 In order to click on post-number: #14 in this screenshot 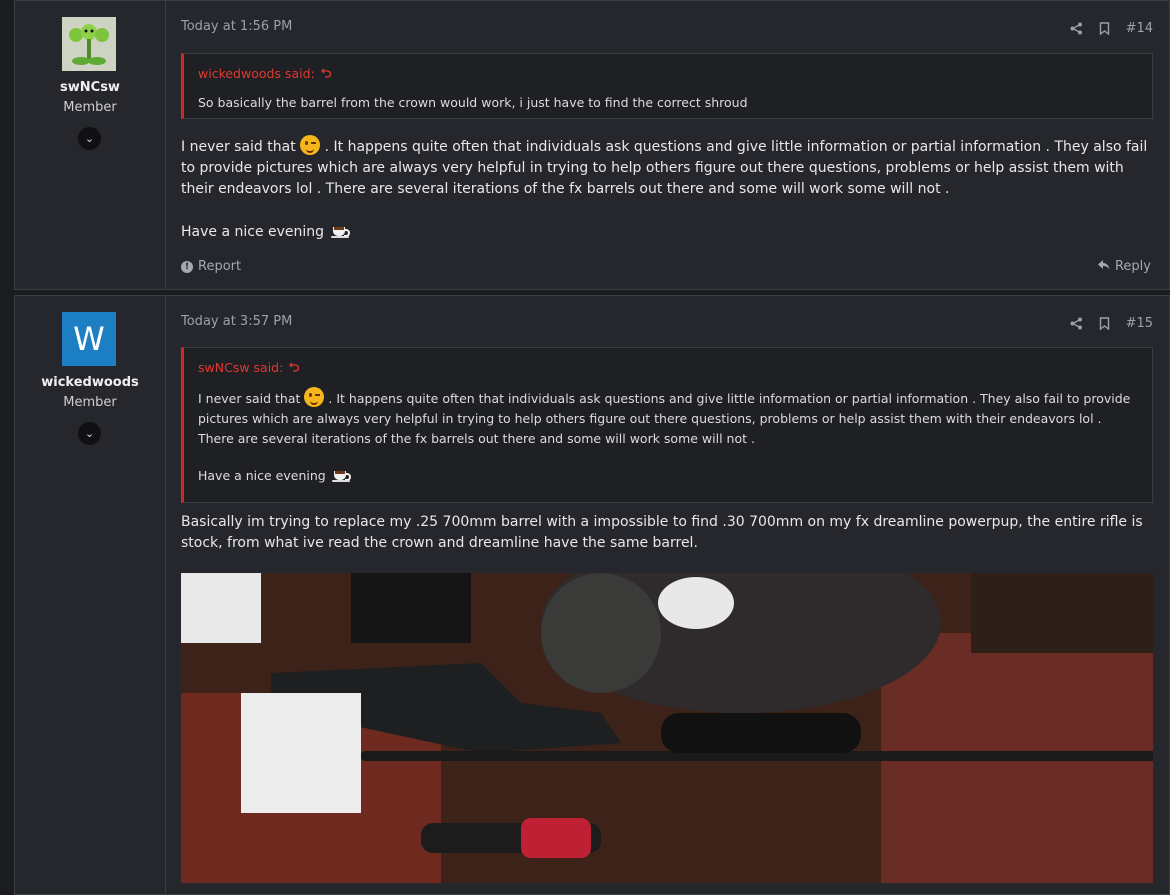, I will do `click(1139, 28)`.